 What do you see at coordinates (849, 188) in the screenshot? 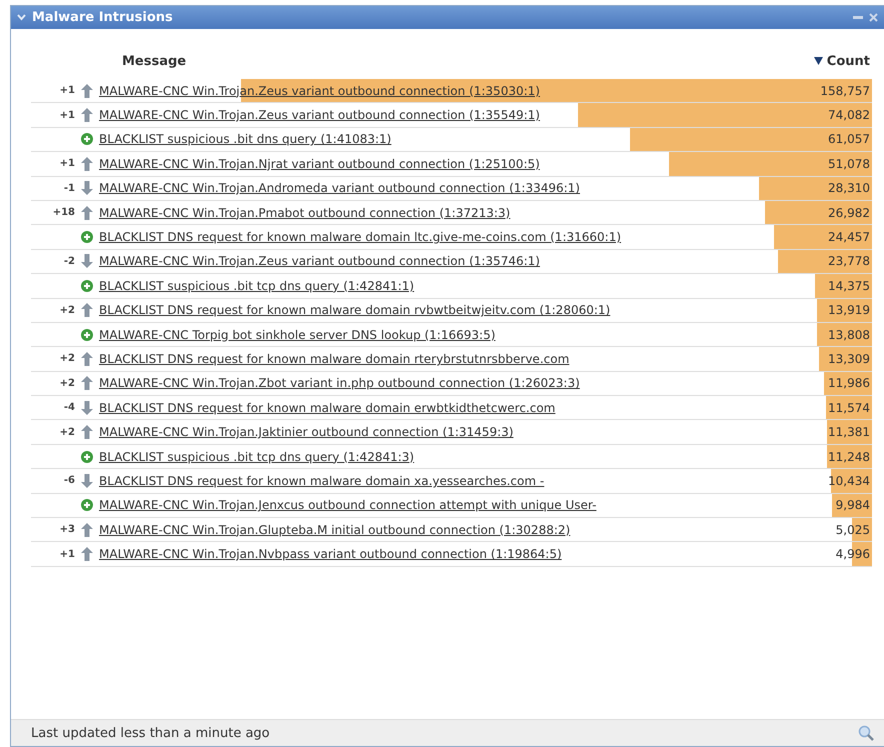
I see `count-value: 28,310` at bounding box center [849, 188].